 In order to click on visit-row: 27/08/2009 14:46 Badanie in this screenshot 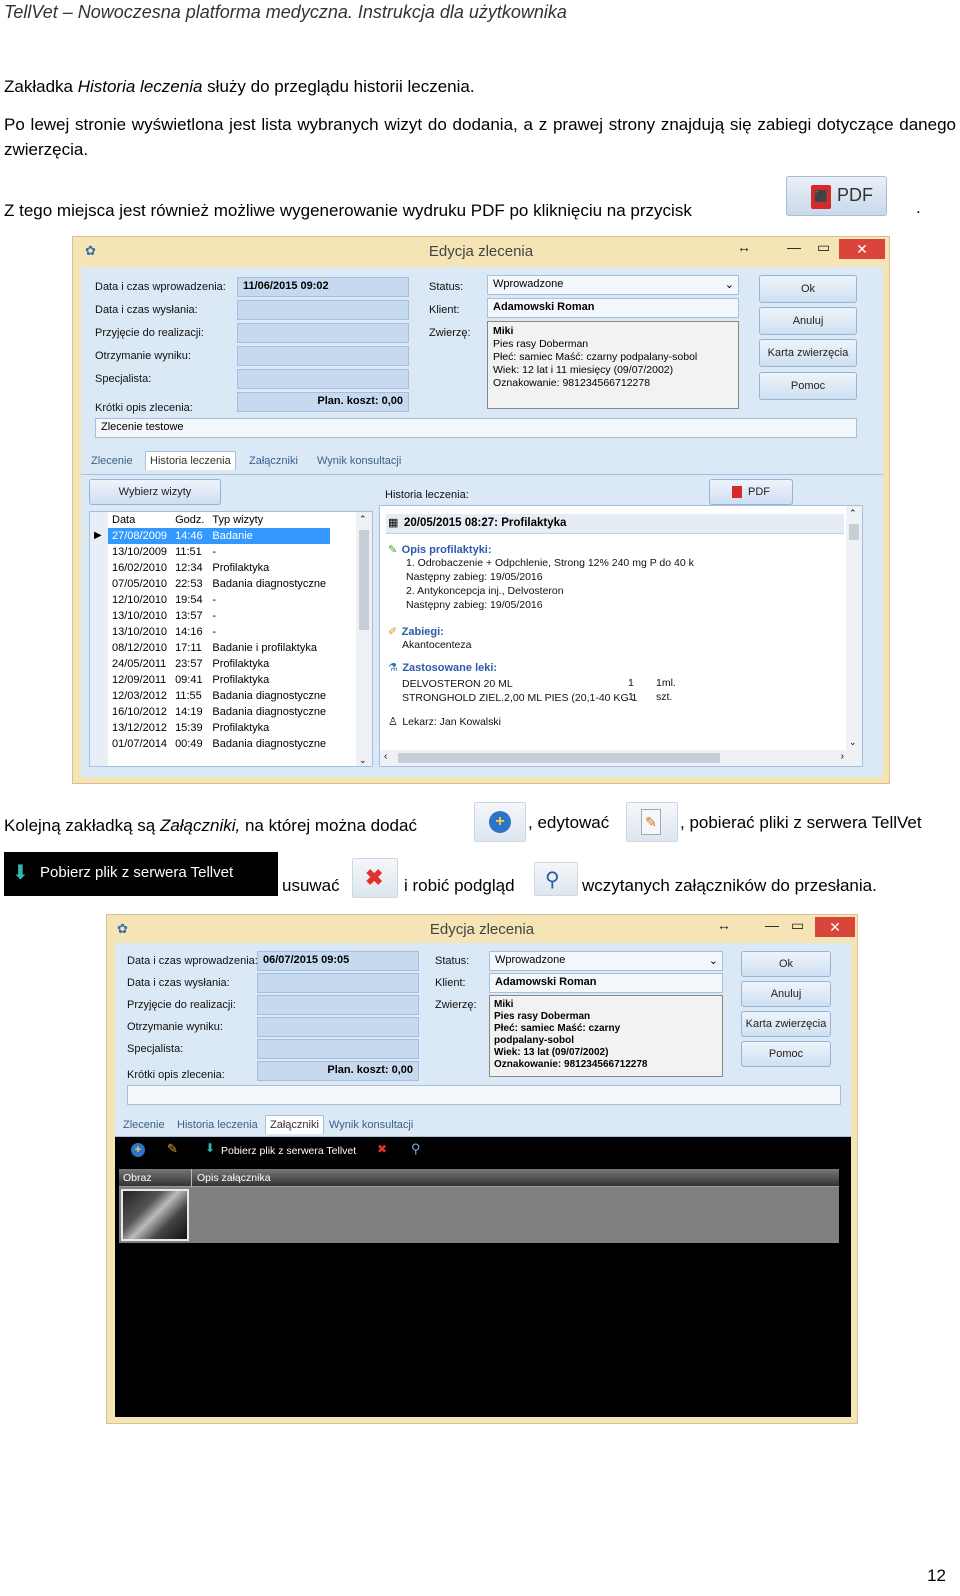, I will do `click(219, 536)`.